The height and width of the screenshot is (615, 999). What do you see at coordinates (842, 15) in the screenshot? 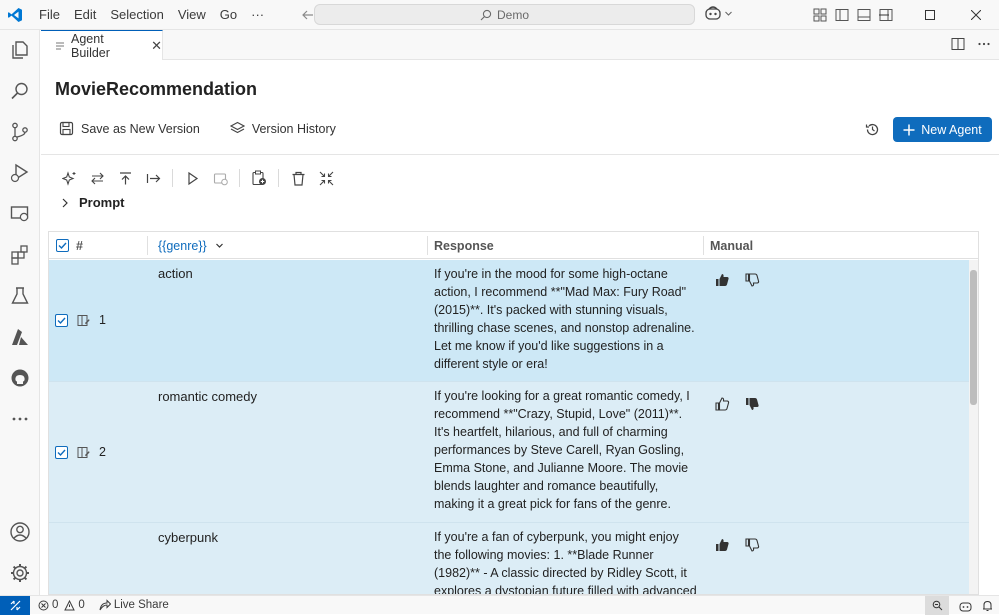
I see `toggle-primary-sidebar-icon` at bounding box center [842, 15].